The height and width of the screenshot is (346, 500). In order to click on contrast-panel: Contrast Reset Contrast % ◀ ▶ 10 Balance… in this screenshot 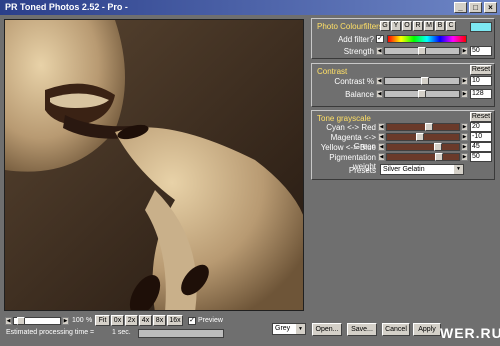, I will do `click(403, 85)`.